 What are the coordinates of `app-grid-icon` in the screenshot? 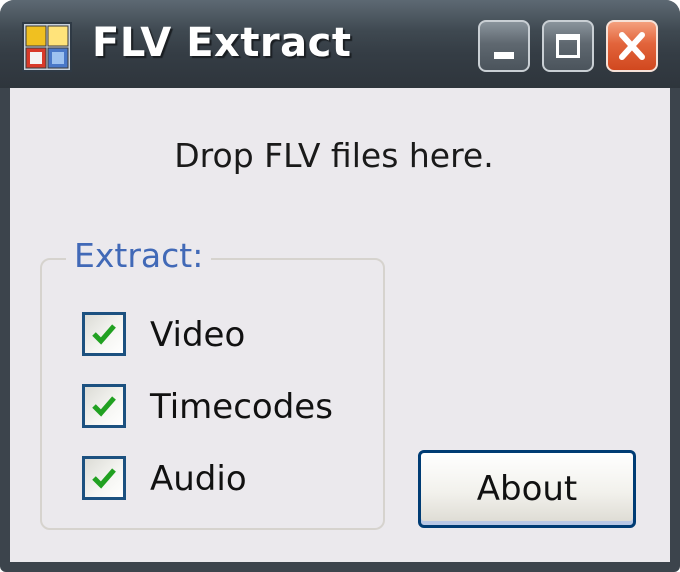 It's located at (47, 47).